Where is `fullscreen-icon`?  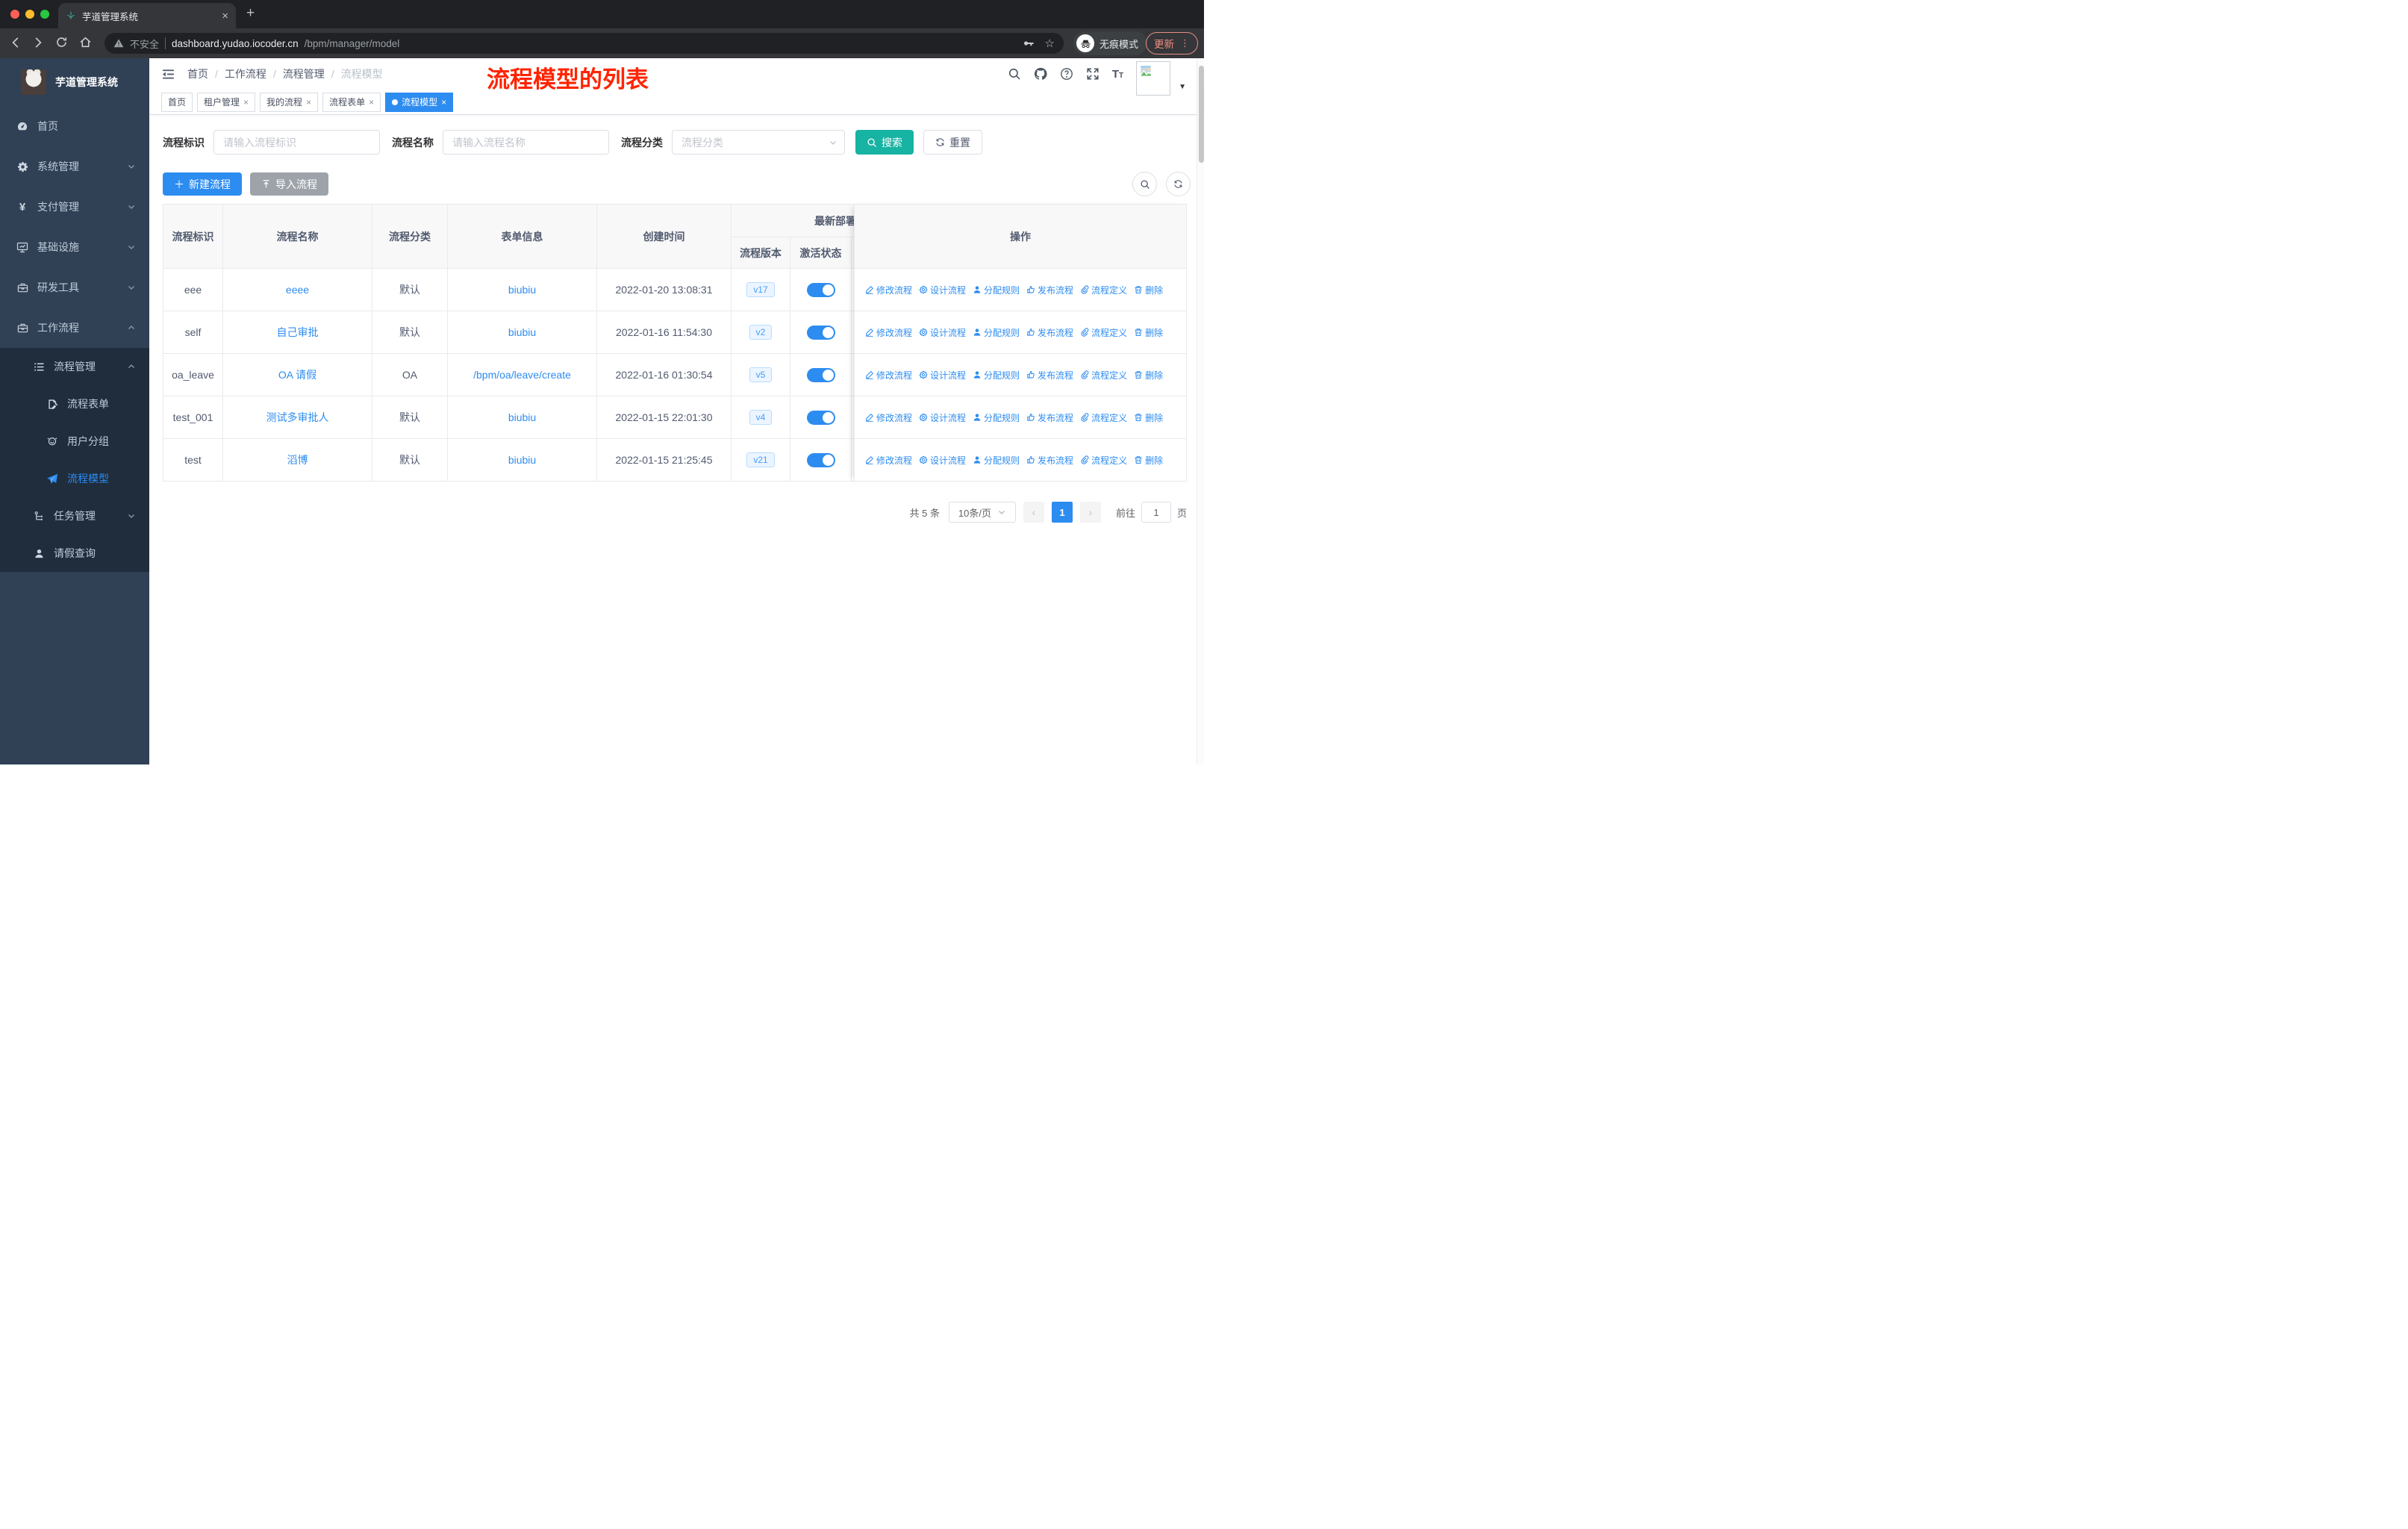 fullscreen-icon is located at coordinates (1092, 74).